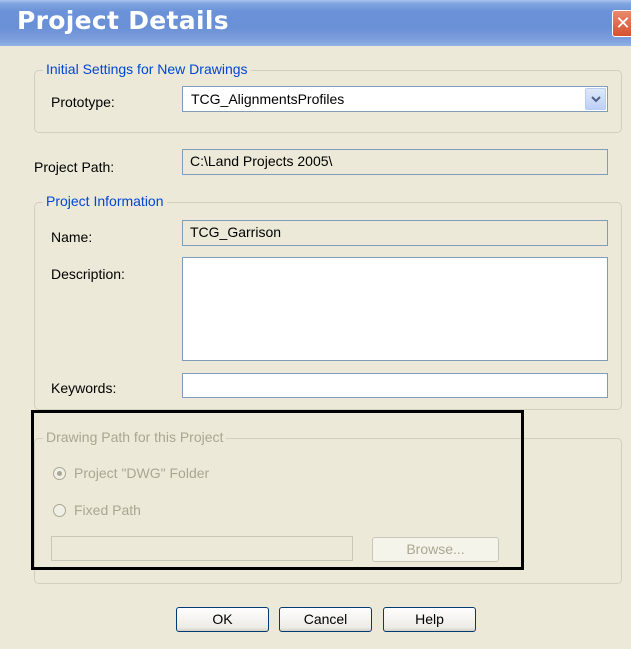 This screenshot has height=649, width=631. What do you see at coordinates (395, 99) in the screenshot?
I see `prototype-dropdown: TCG_AlignmentsProfiles` at bounding box center [395, 99].